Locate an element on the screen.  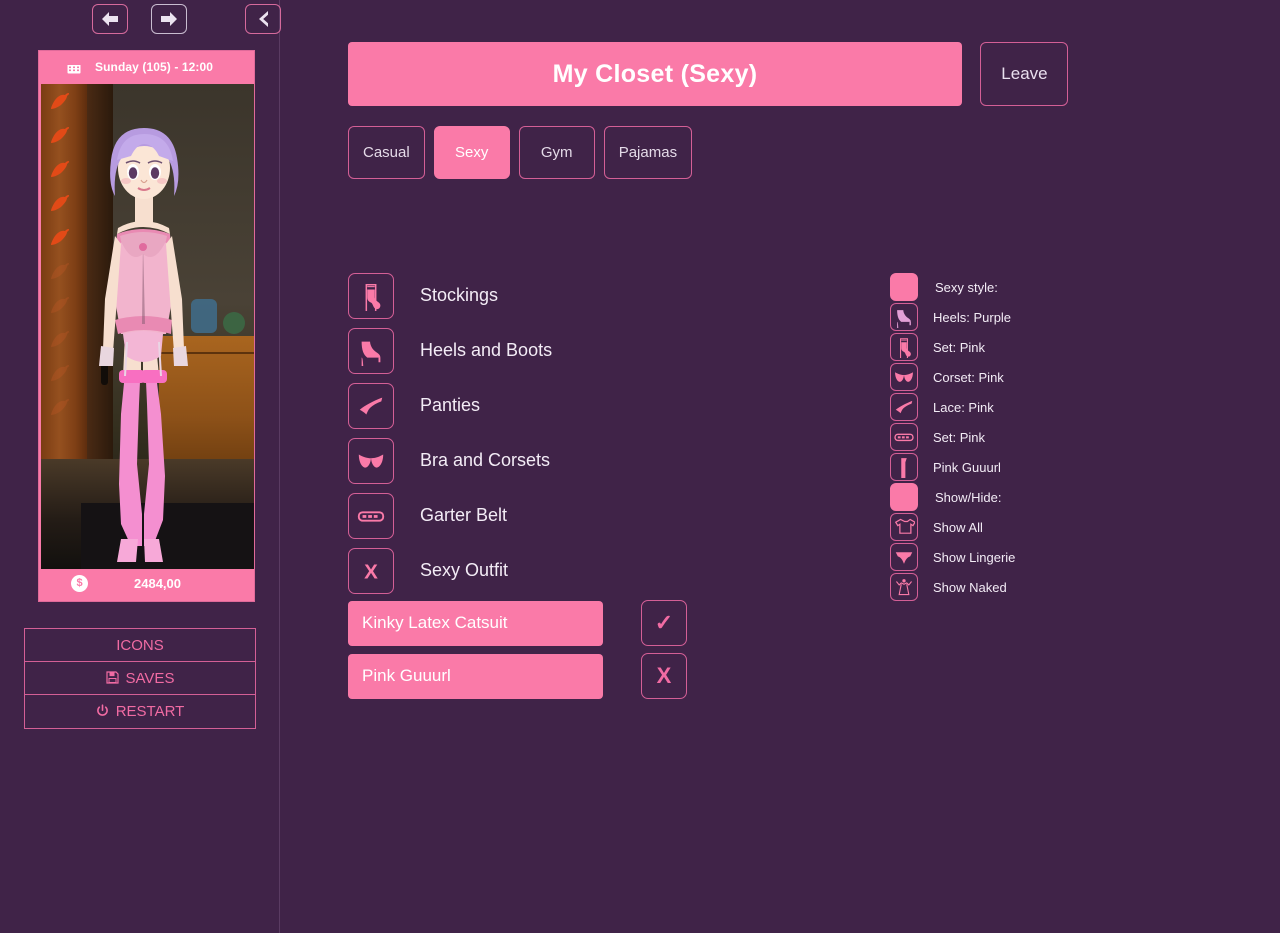
character-portrait is located at coordinates (147, 326).